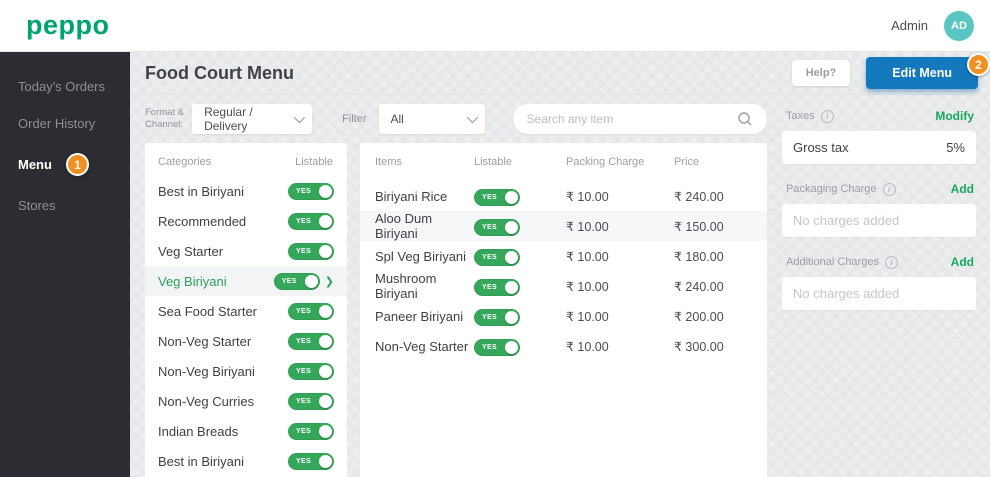 This screenshot has width=990, height=477. What do you see at coordinates (354, 119) in the screenshot?
I see `filter-label: Filter` at bounding box center [354, 119].